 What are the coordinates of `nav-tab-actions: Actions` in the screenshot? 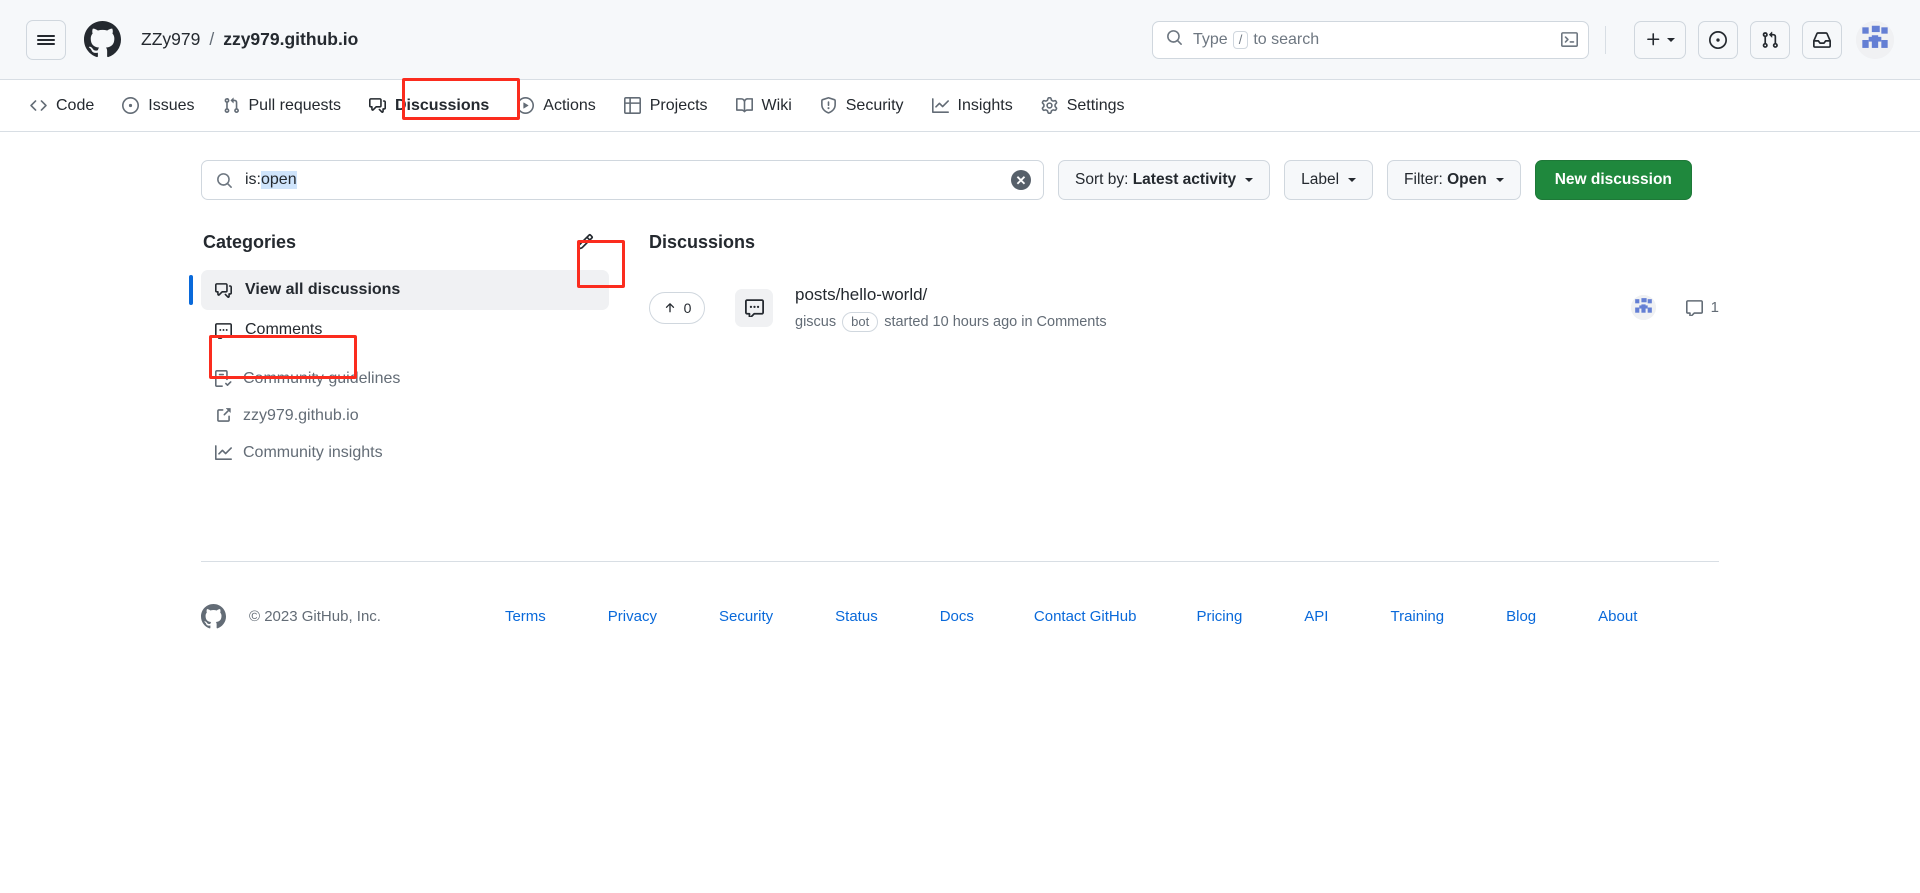 It's located at (556, 106).